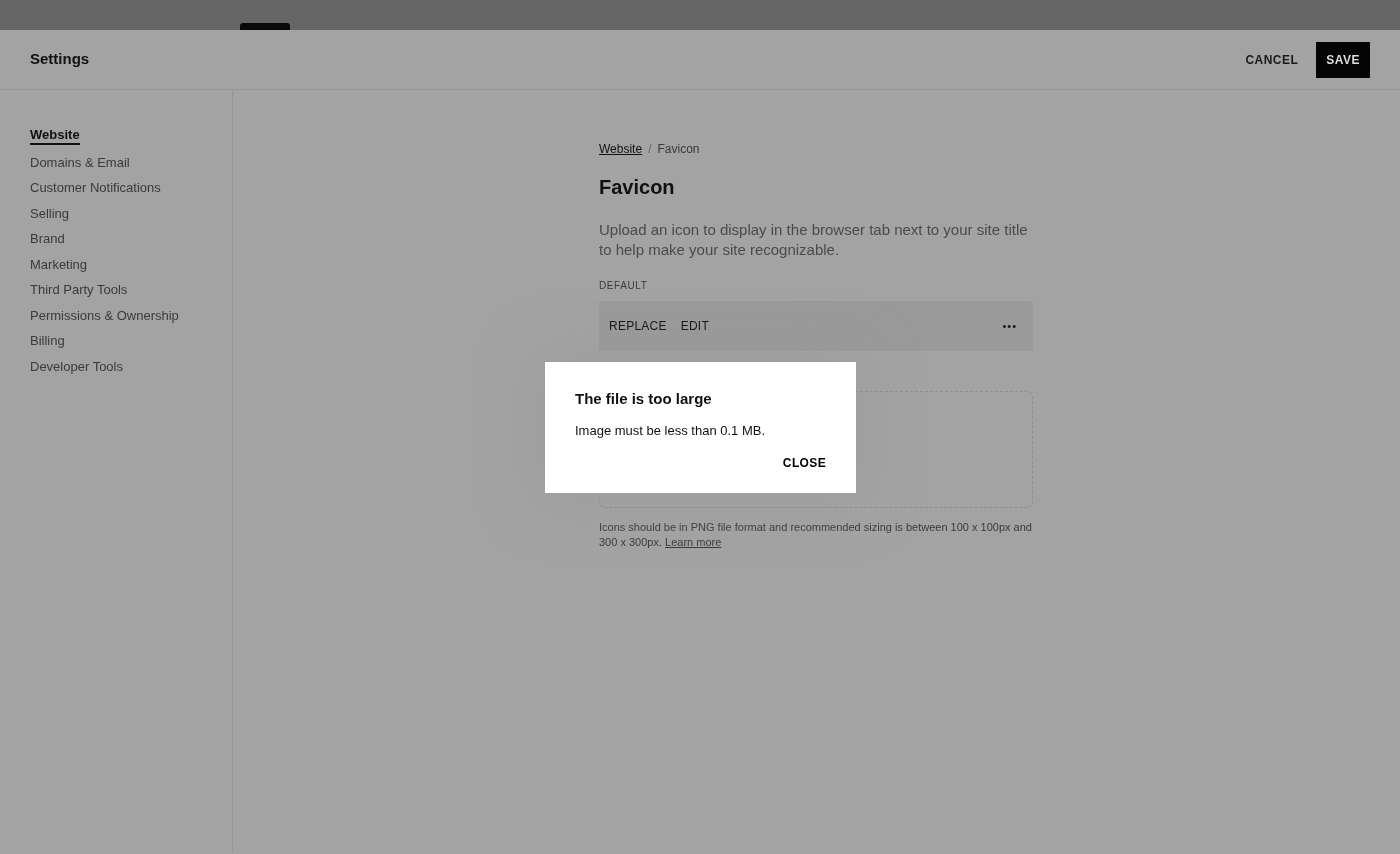 This screenshot has width=1400, height=854. I want to click on sidebar-item: Selling, so click(50, 213).